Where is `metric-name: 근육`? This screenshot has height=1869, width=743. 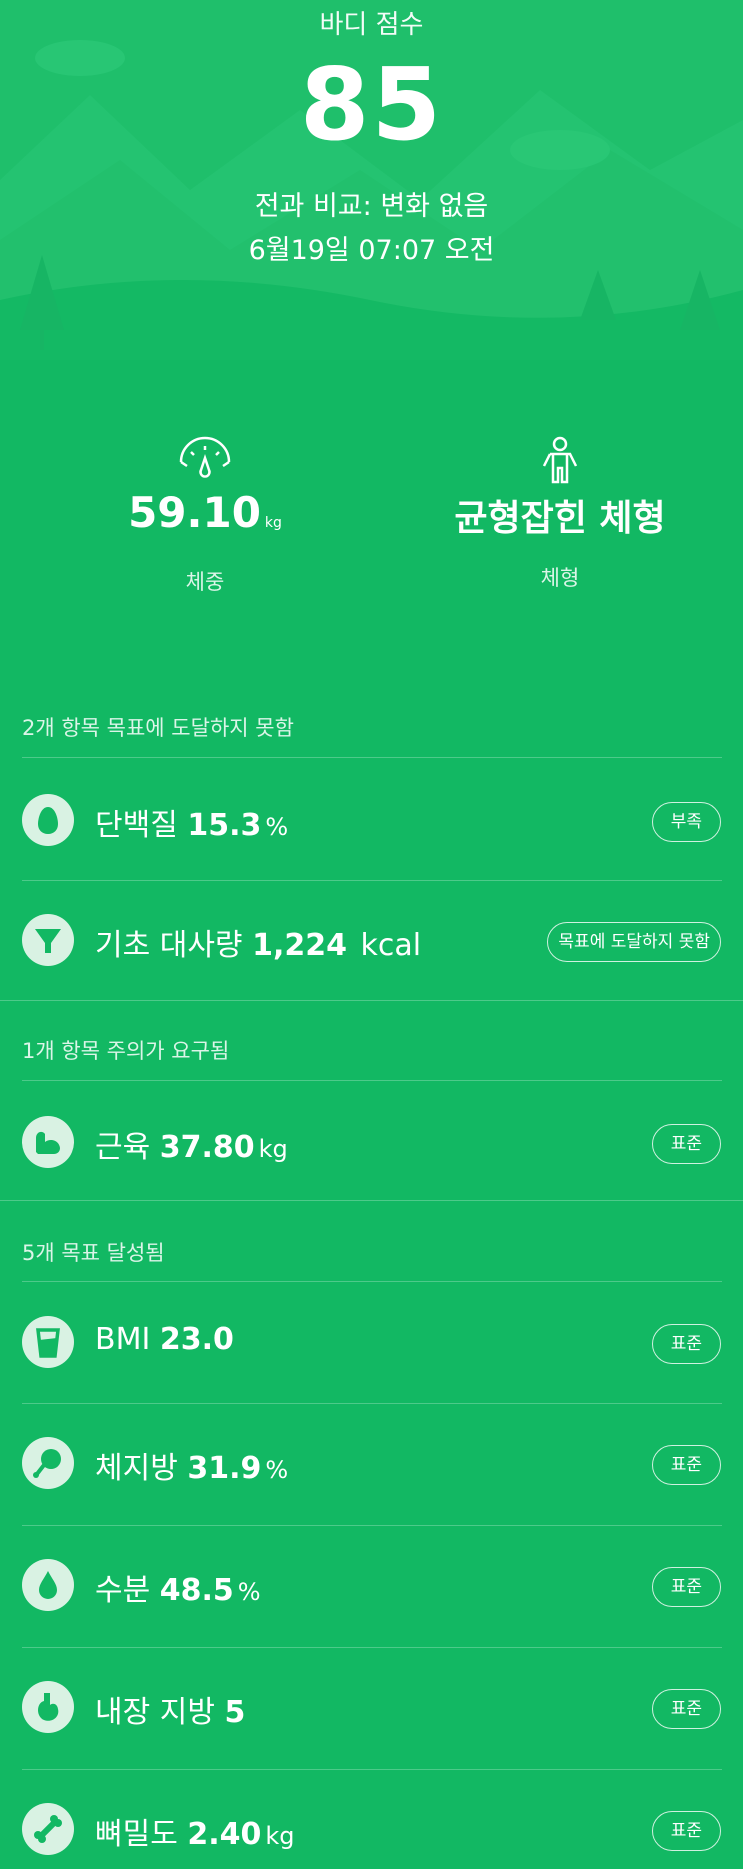
metric-name: 근육 is located at coordinates (123, 1147).